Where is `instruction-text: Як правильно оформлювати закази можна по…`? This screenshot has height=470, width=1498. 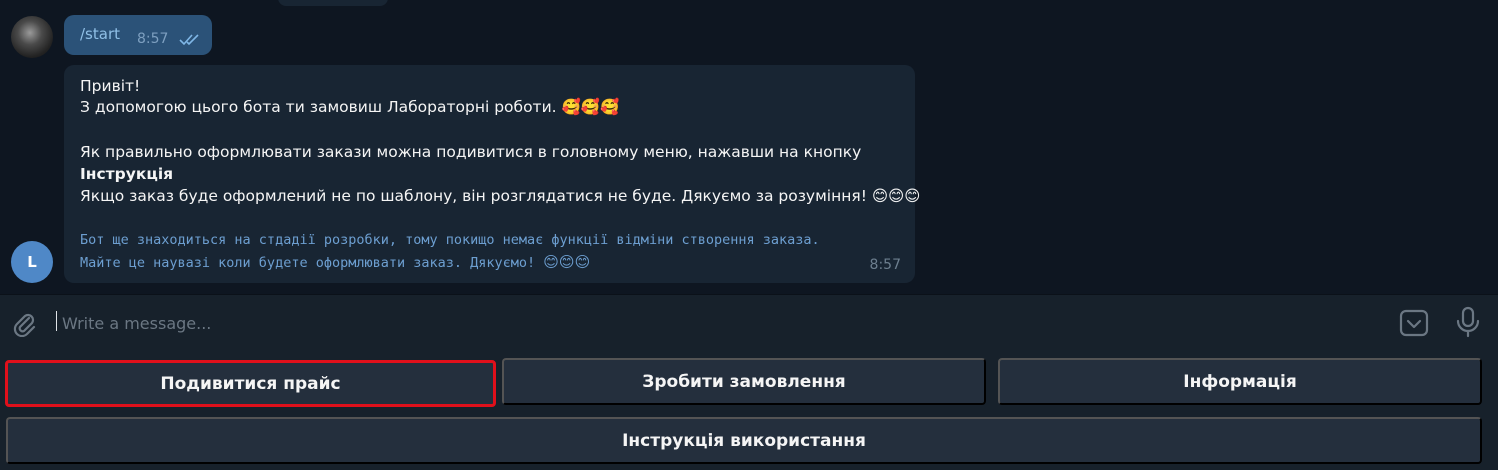 instruction-text: Як правильно оформлювати закази можна по… is located at coordinates (471, 152).